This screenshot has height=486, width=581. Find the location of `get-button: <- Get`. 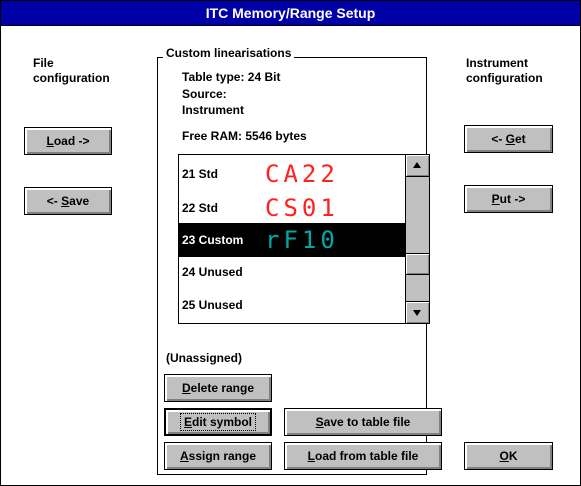

get-button: <- Get is located at coordinates (508, 139).